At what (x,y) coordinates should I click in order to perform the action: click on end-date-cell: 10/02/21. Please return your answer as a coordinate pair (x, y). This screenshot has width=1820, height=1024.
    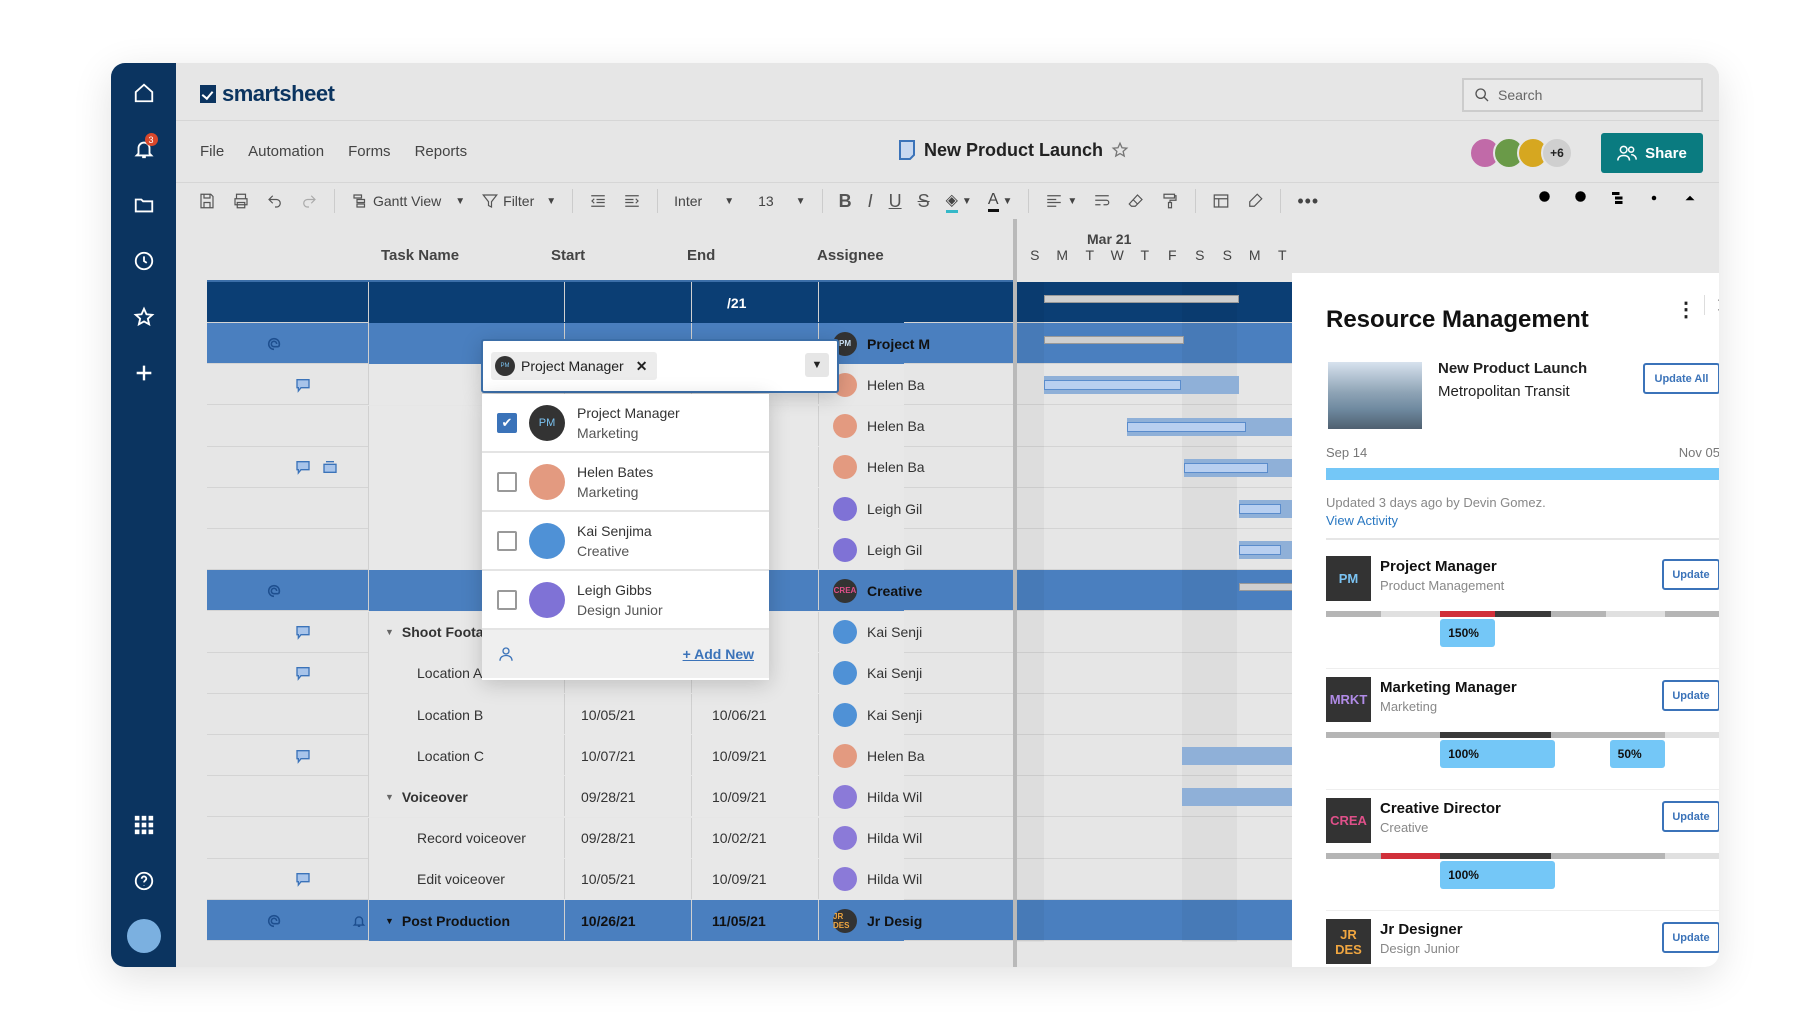
    Looking at the image, I should click on (739, 838).